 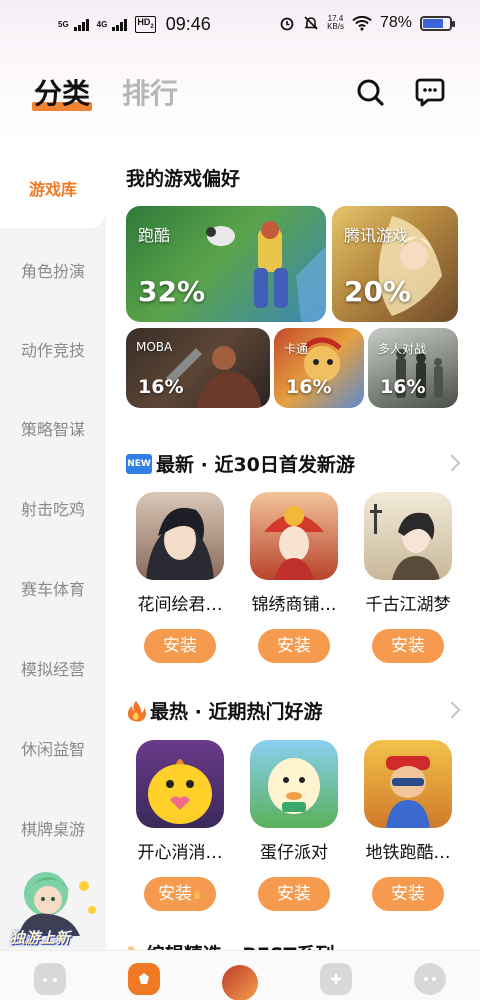 I want to click on game-icon-kaixin, so click(x=180, y=784).